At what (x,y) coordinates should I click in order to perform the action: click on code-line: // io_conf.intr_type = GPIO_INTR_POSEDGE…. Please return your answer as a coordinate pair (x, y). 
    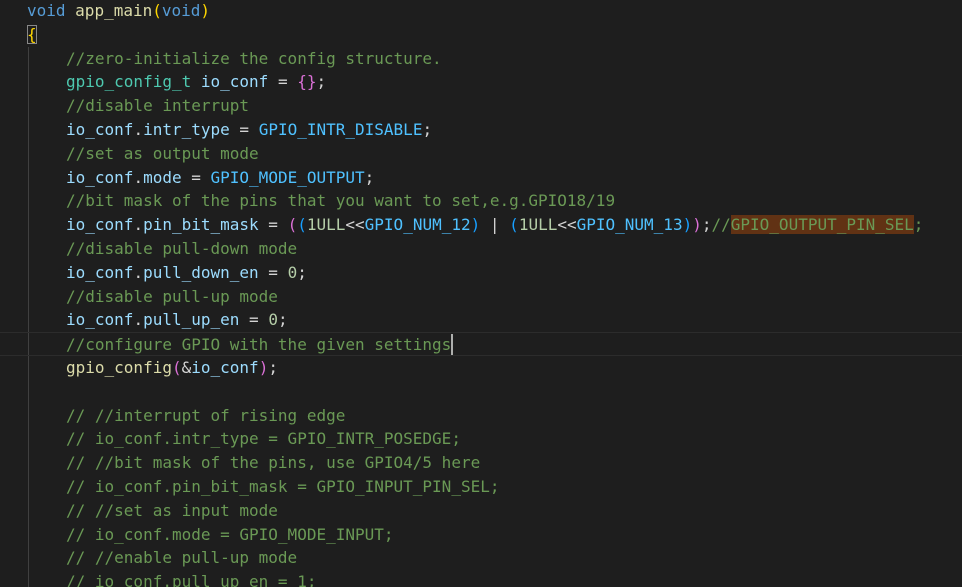
    Looking at the image, I should click on (481, 439).